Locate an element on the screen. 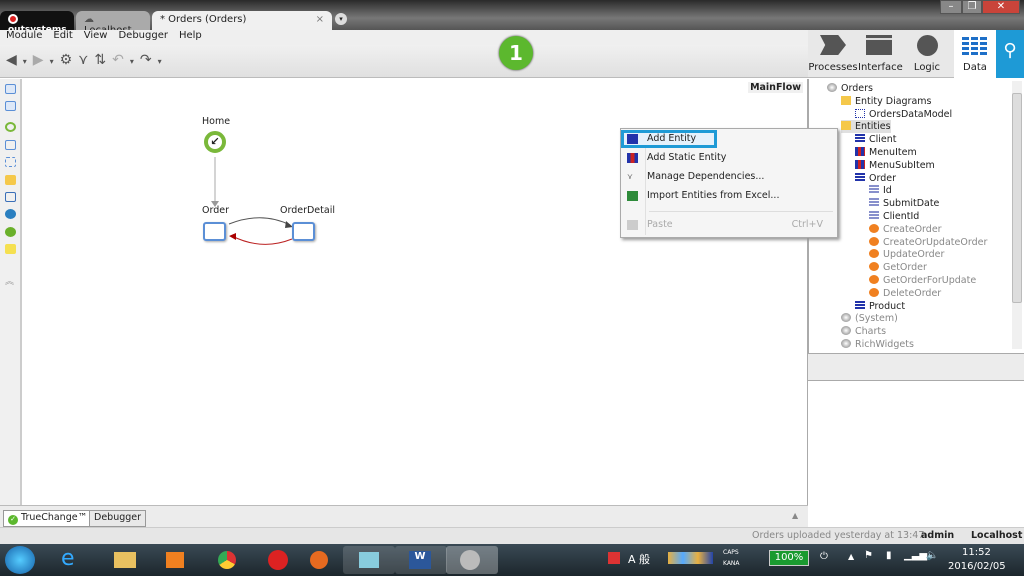 Image resolution: width=1024 pixels, height=576 pixels. diagram-icon is located at coordinates (860, 113).